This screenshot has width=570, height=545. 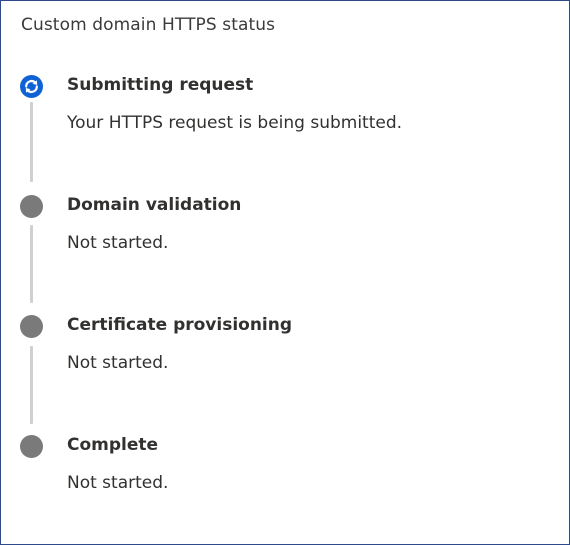 I want to click on panel-title: Custom domain HTTPS status, so click(x=148, y=25).